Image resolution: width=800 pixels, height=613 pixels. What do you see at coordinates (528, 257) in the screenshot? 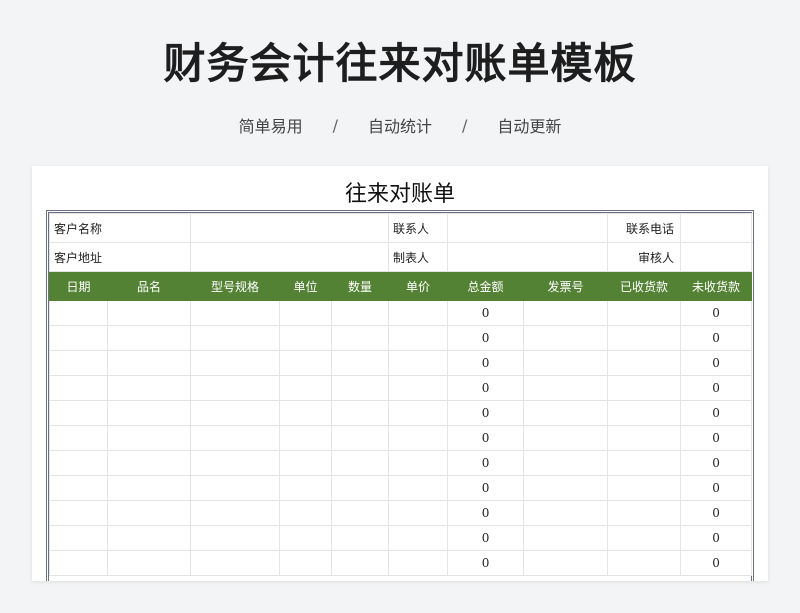
I see `preparer-value` at bounding box center [528, 257].